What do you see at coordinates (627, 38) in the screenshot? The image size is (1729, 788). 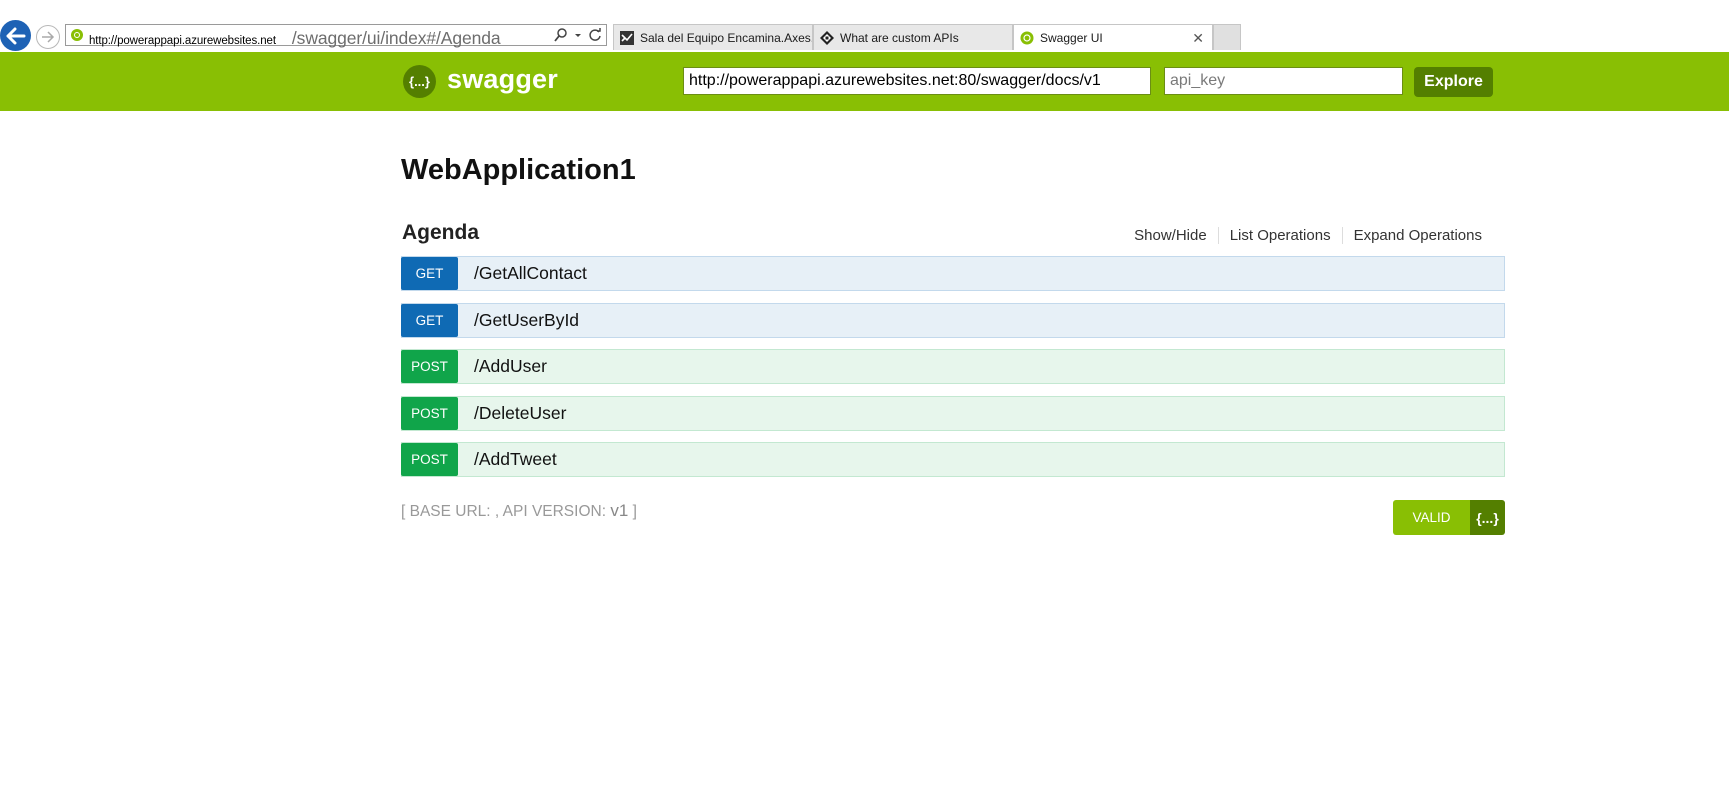 I see `visual-studio-icon` at bounding box center [627, 38].